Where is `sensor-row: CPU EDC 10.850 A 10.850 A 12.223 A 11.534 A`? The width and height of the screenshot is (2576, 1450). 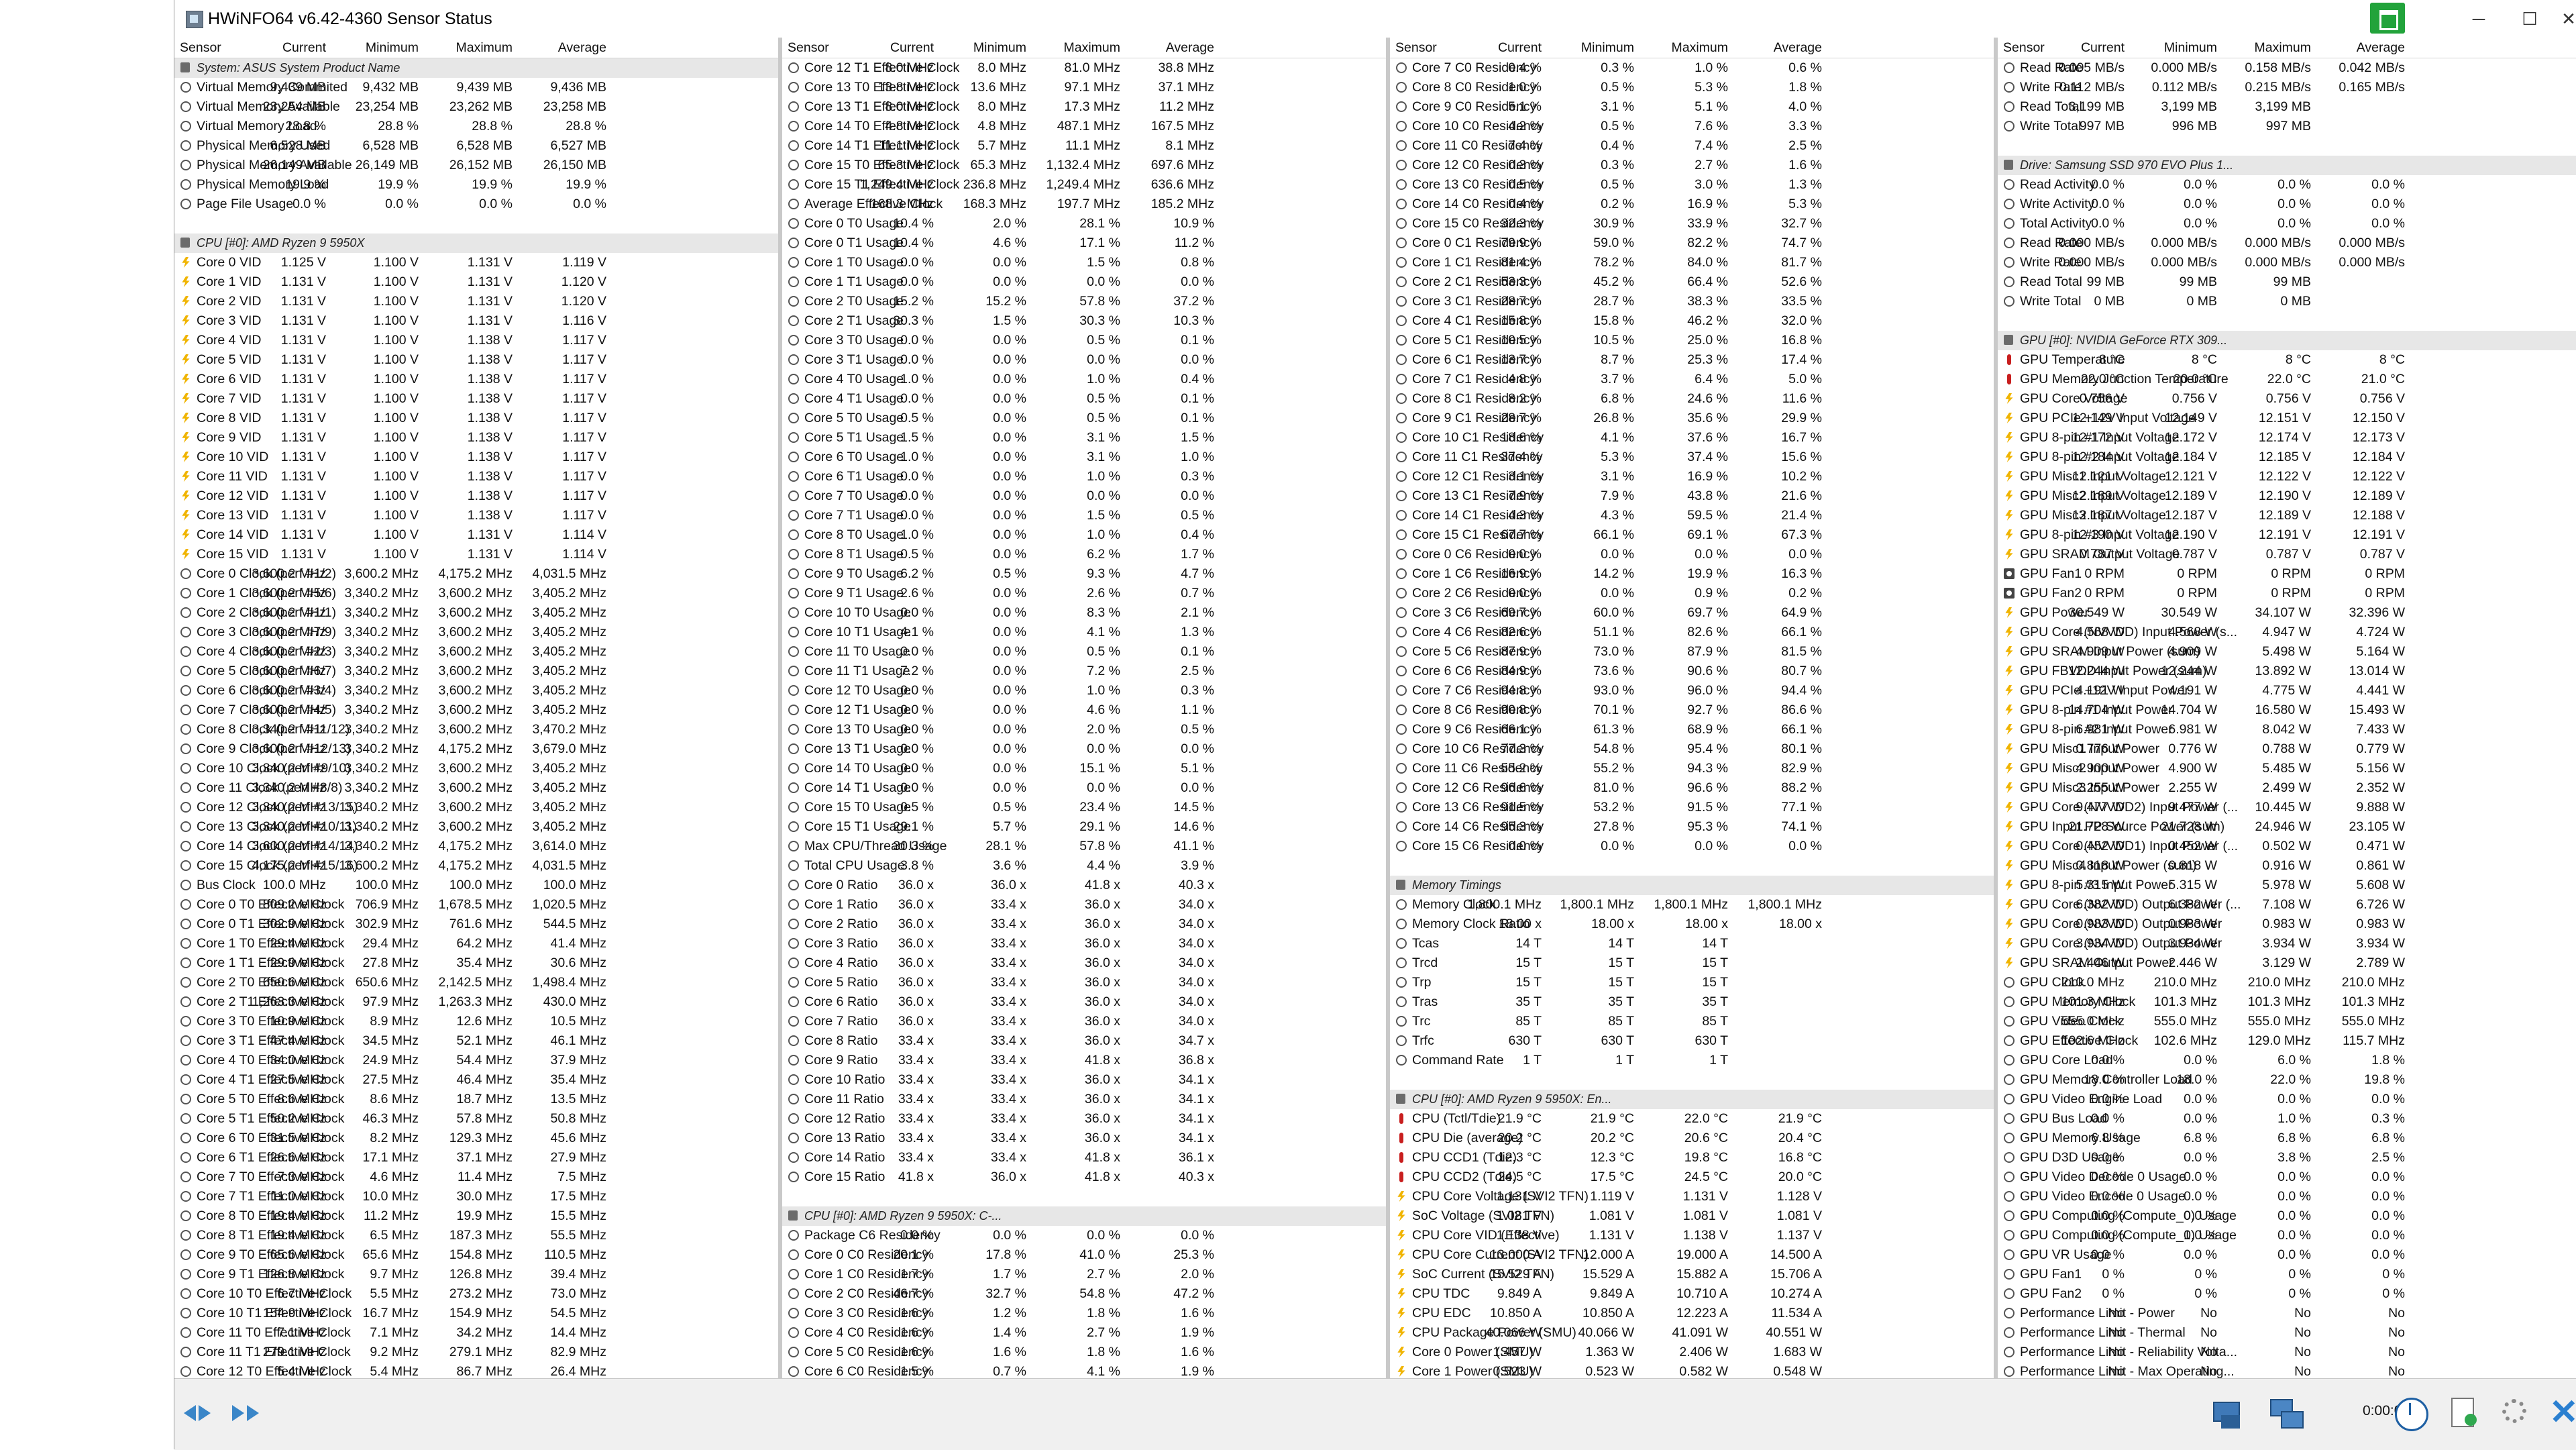
sensor-row: CPU EDC 10.850 A 10.850 A 12.223 A 11.534 A is located at coordinates (1692, 1313).